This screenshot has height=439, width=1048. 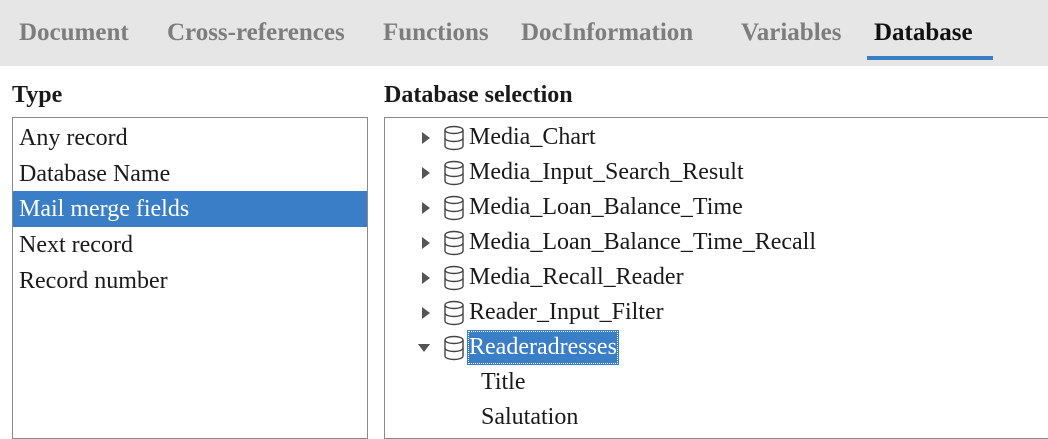 What do you see at coordinates (576, 277) in the screenshot?
I see `tree-item-label: Media_Recall_Reader` at bounding box center [576, 277].